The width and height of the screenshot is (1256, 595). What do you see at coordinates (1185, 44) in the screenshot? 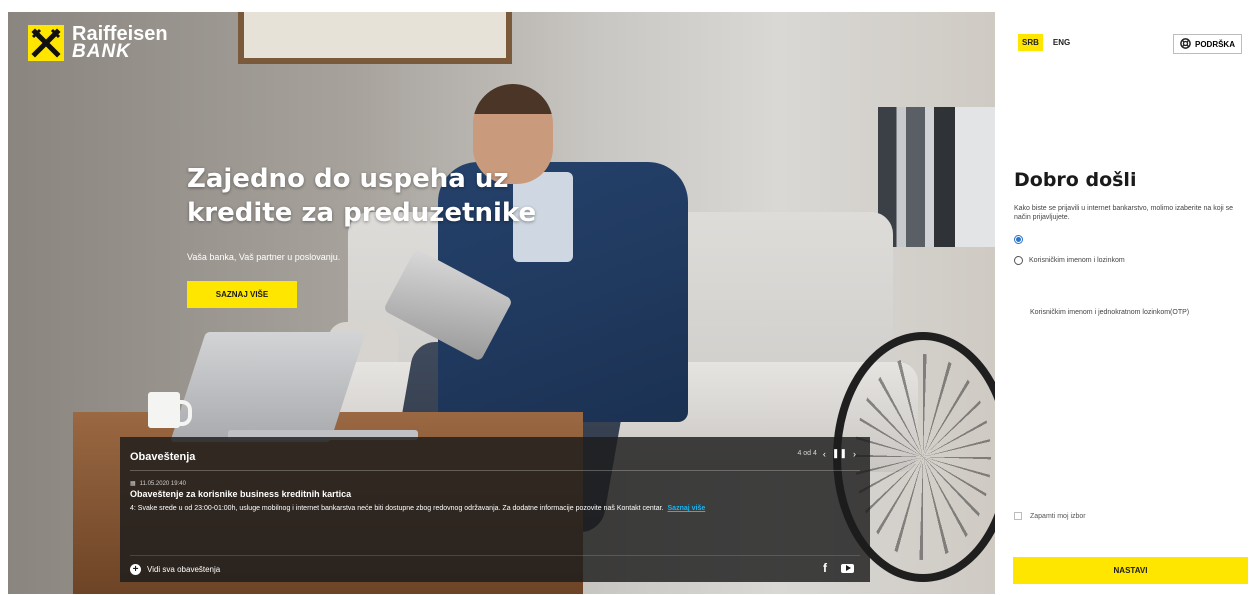
I see `lifebuoy-icon` at bounding box center [1185, 44].